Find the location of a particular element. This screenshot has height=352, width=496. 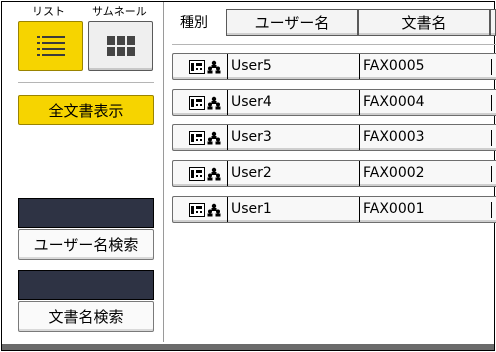

document-row: User4 FAX0004 is located at coordinates (334, 102).